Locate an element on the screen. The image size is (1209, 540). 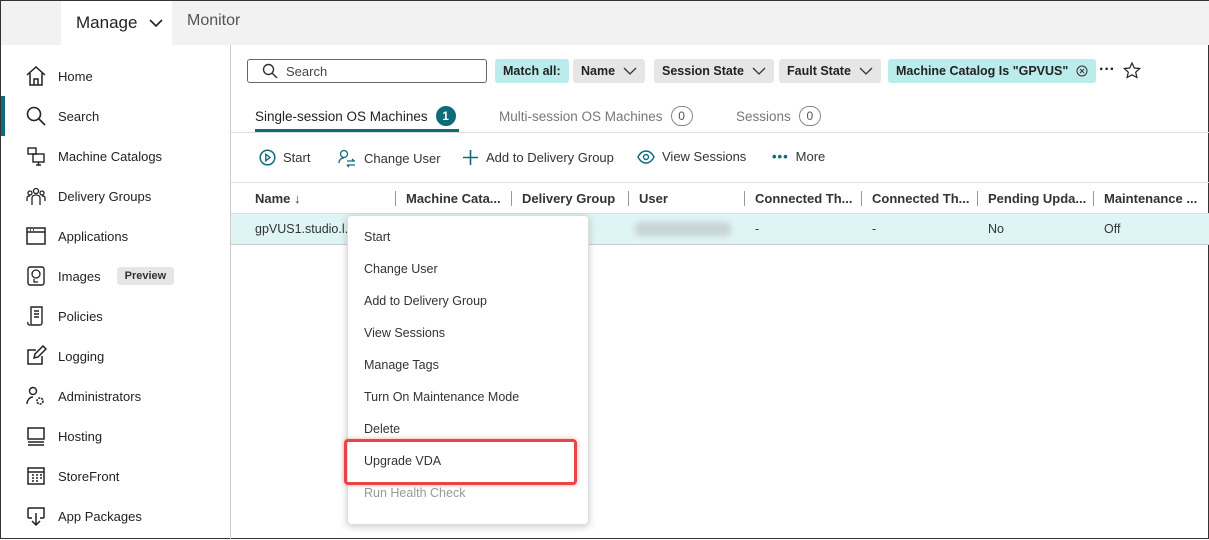
search-input: Search is located at coordinates (367, 71).